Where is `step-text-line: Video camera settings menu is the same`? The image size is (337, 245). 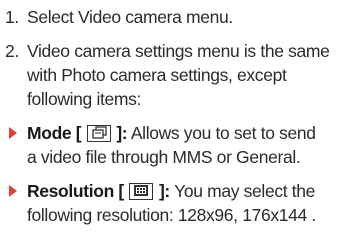 step-text-line: Video camera settings menu is the same is located at coordinates (178, 51).